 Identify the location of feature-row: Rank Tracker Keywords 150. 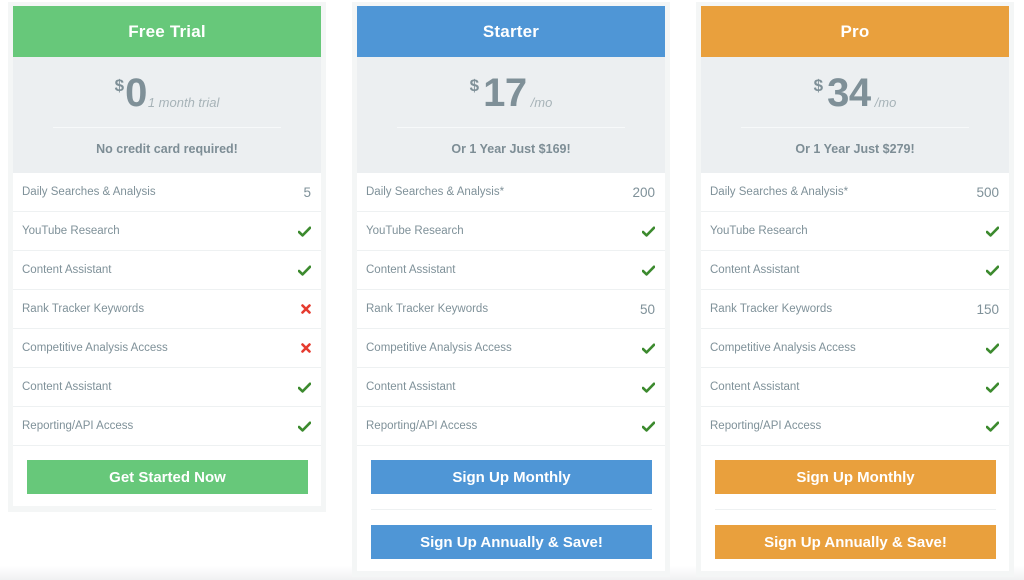
(855, 309).